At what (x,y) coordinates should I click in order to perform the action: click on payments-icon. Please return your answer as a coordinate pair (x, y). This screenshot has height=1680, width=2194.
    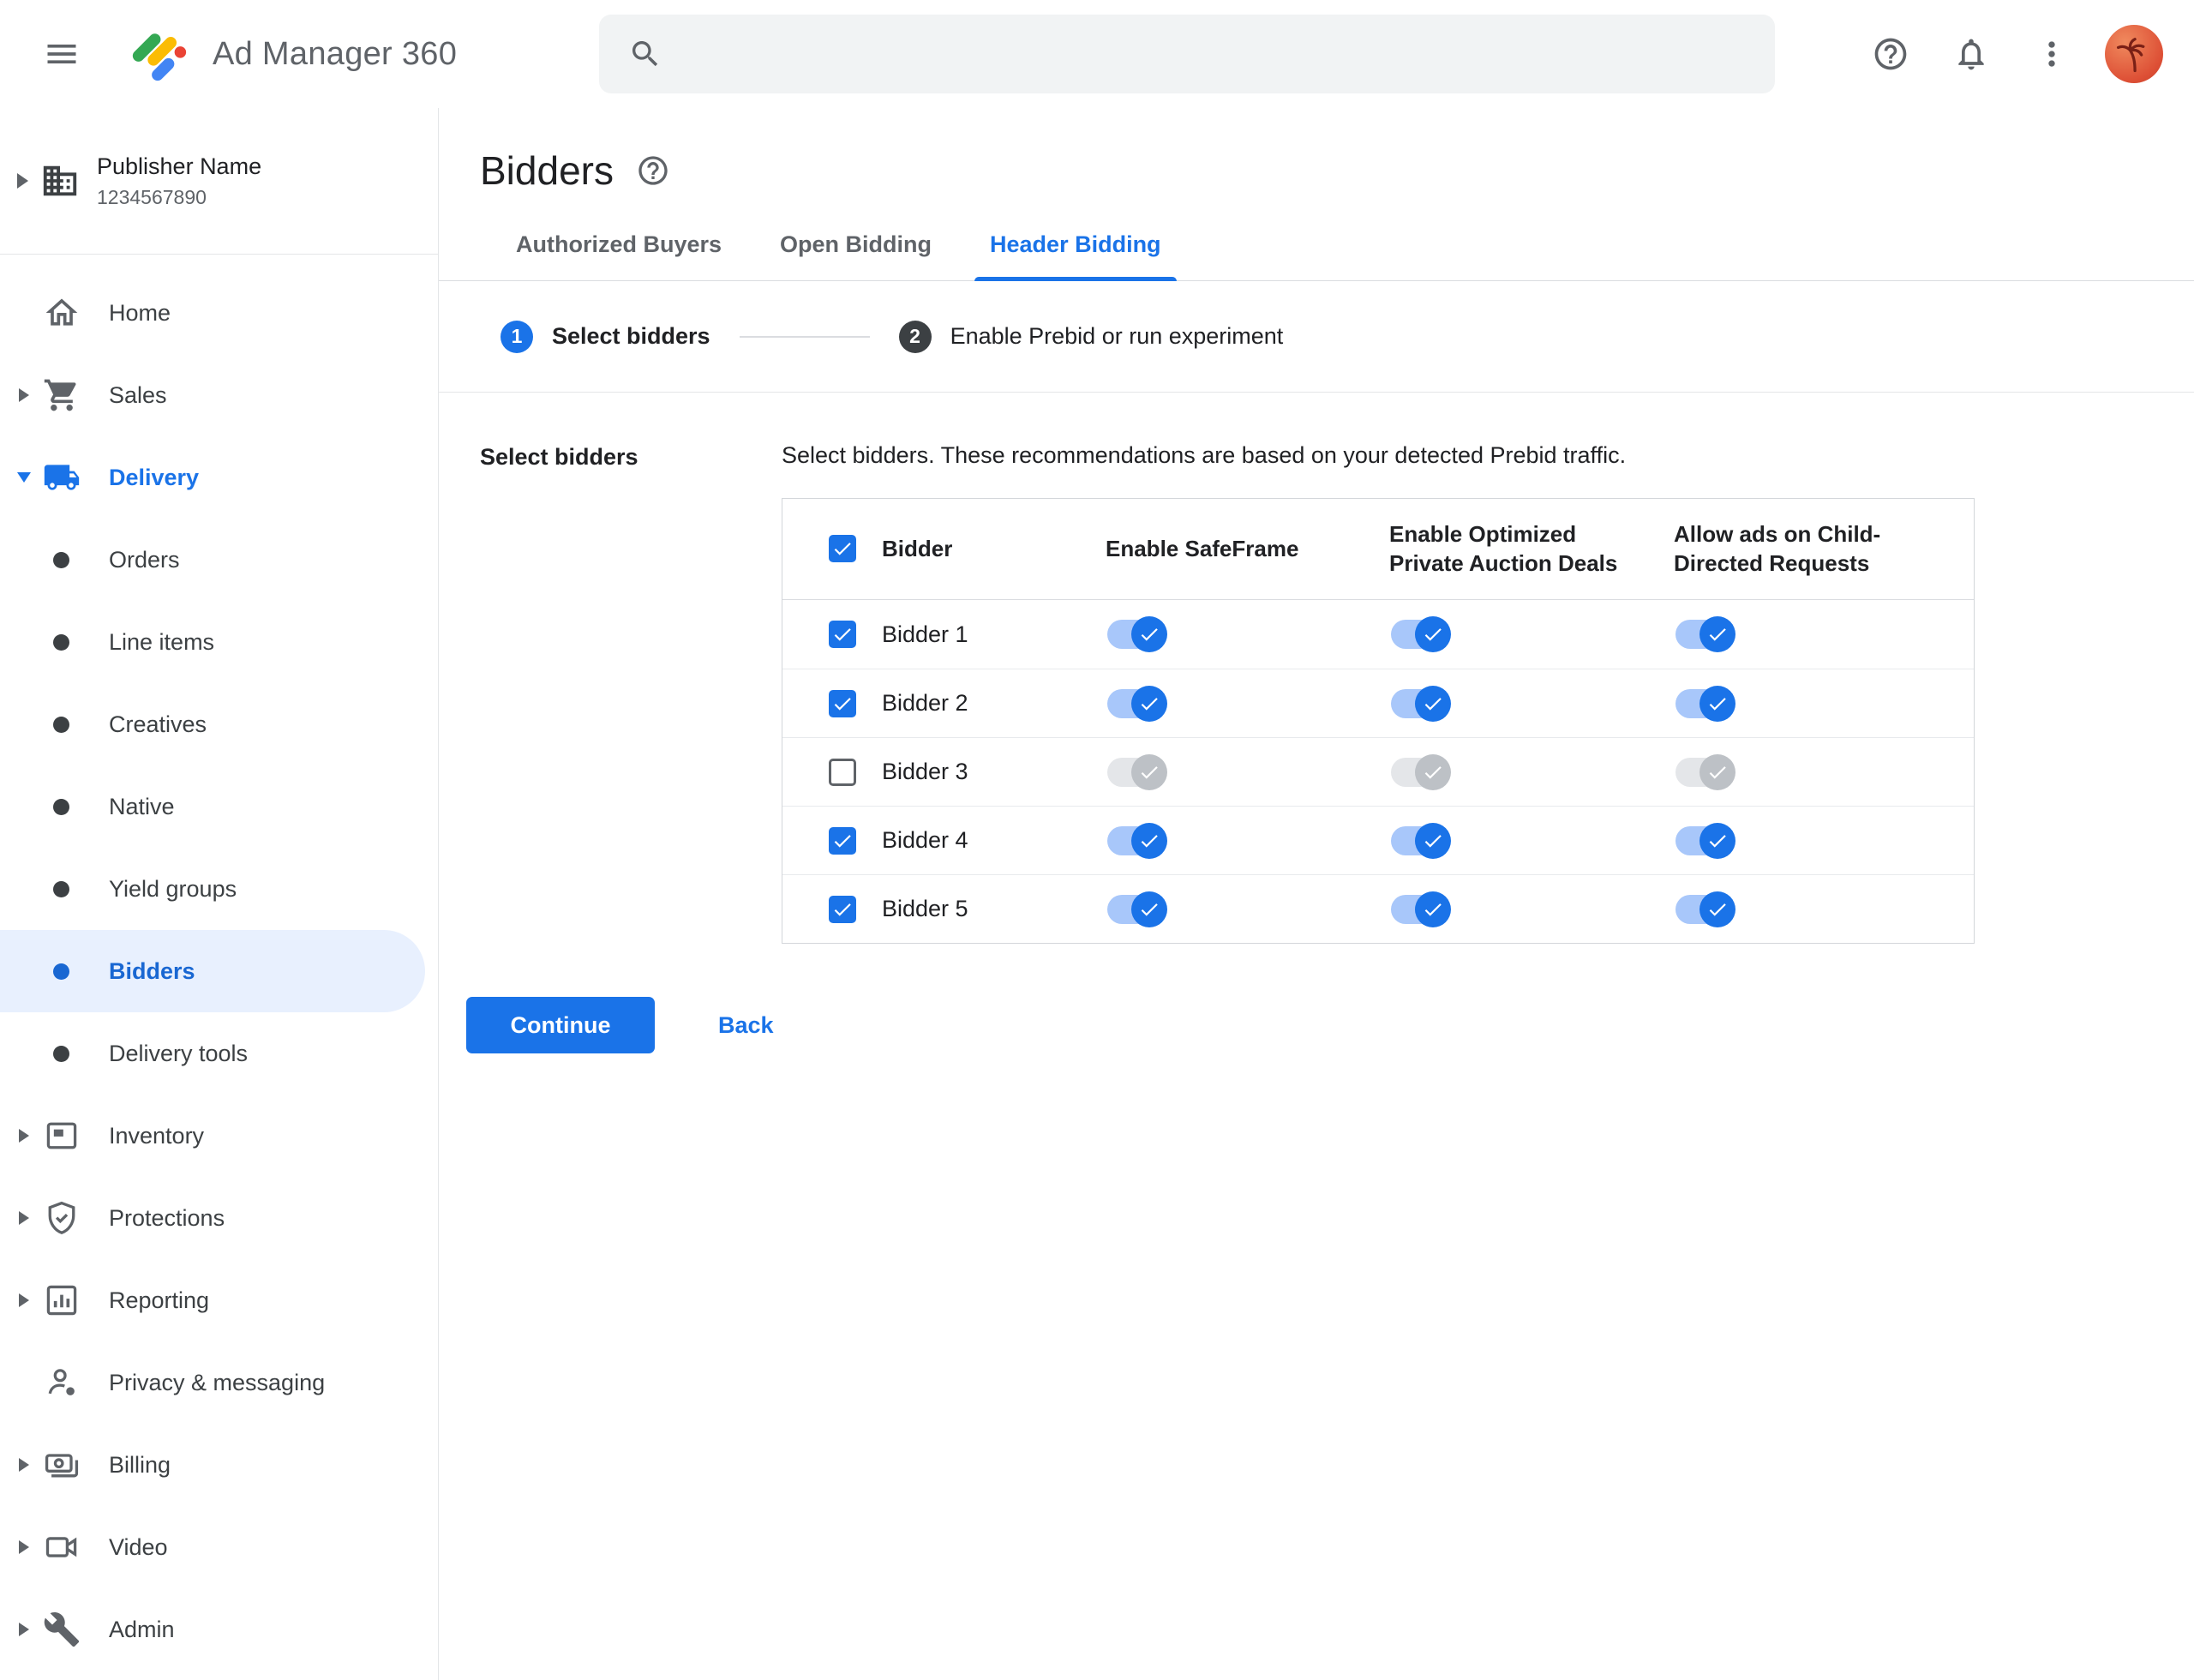
    Looking at the image, I should click on (62, 1465).